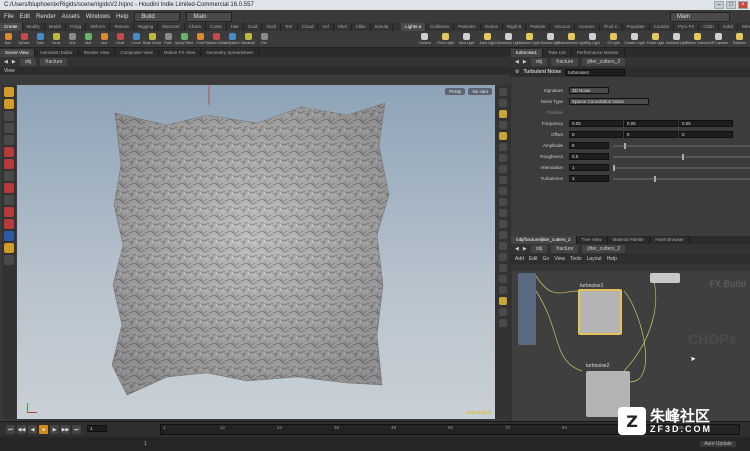  I want to click on snap-icon, so click(502, 180).